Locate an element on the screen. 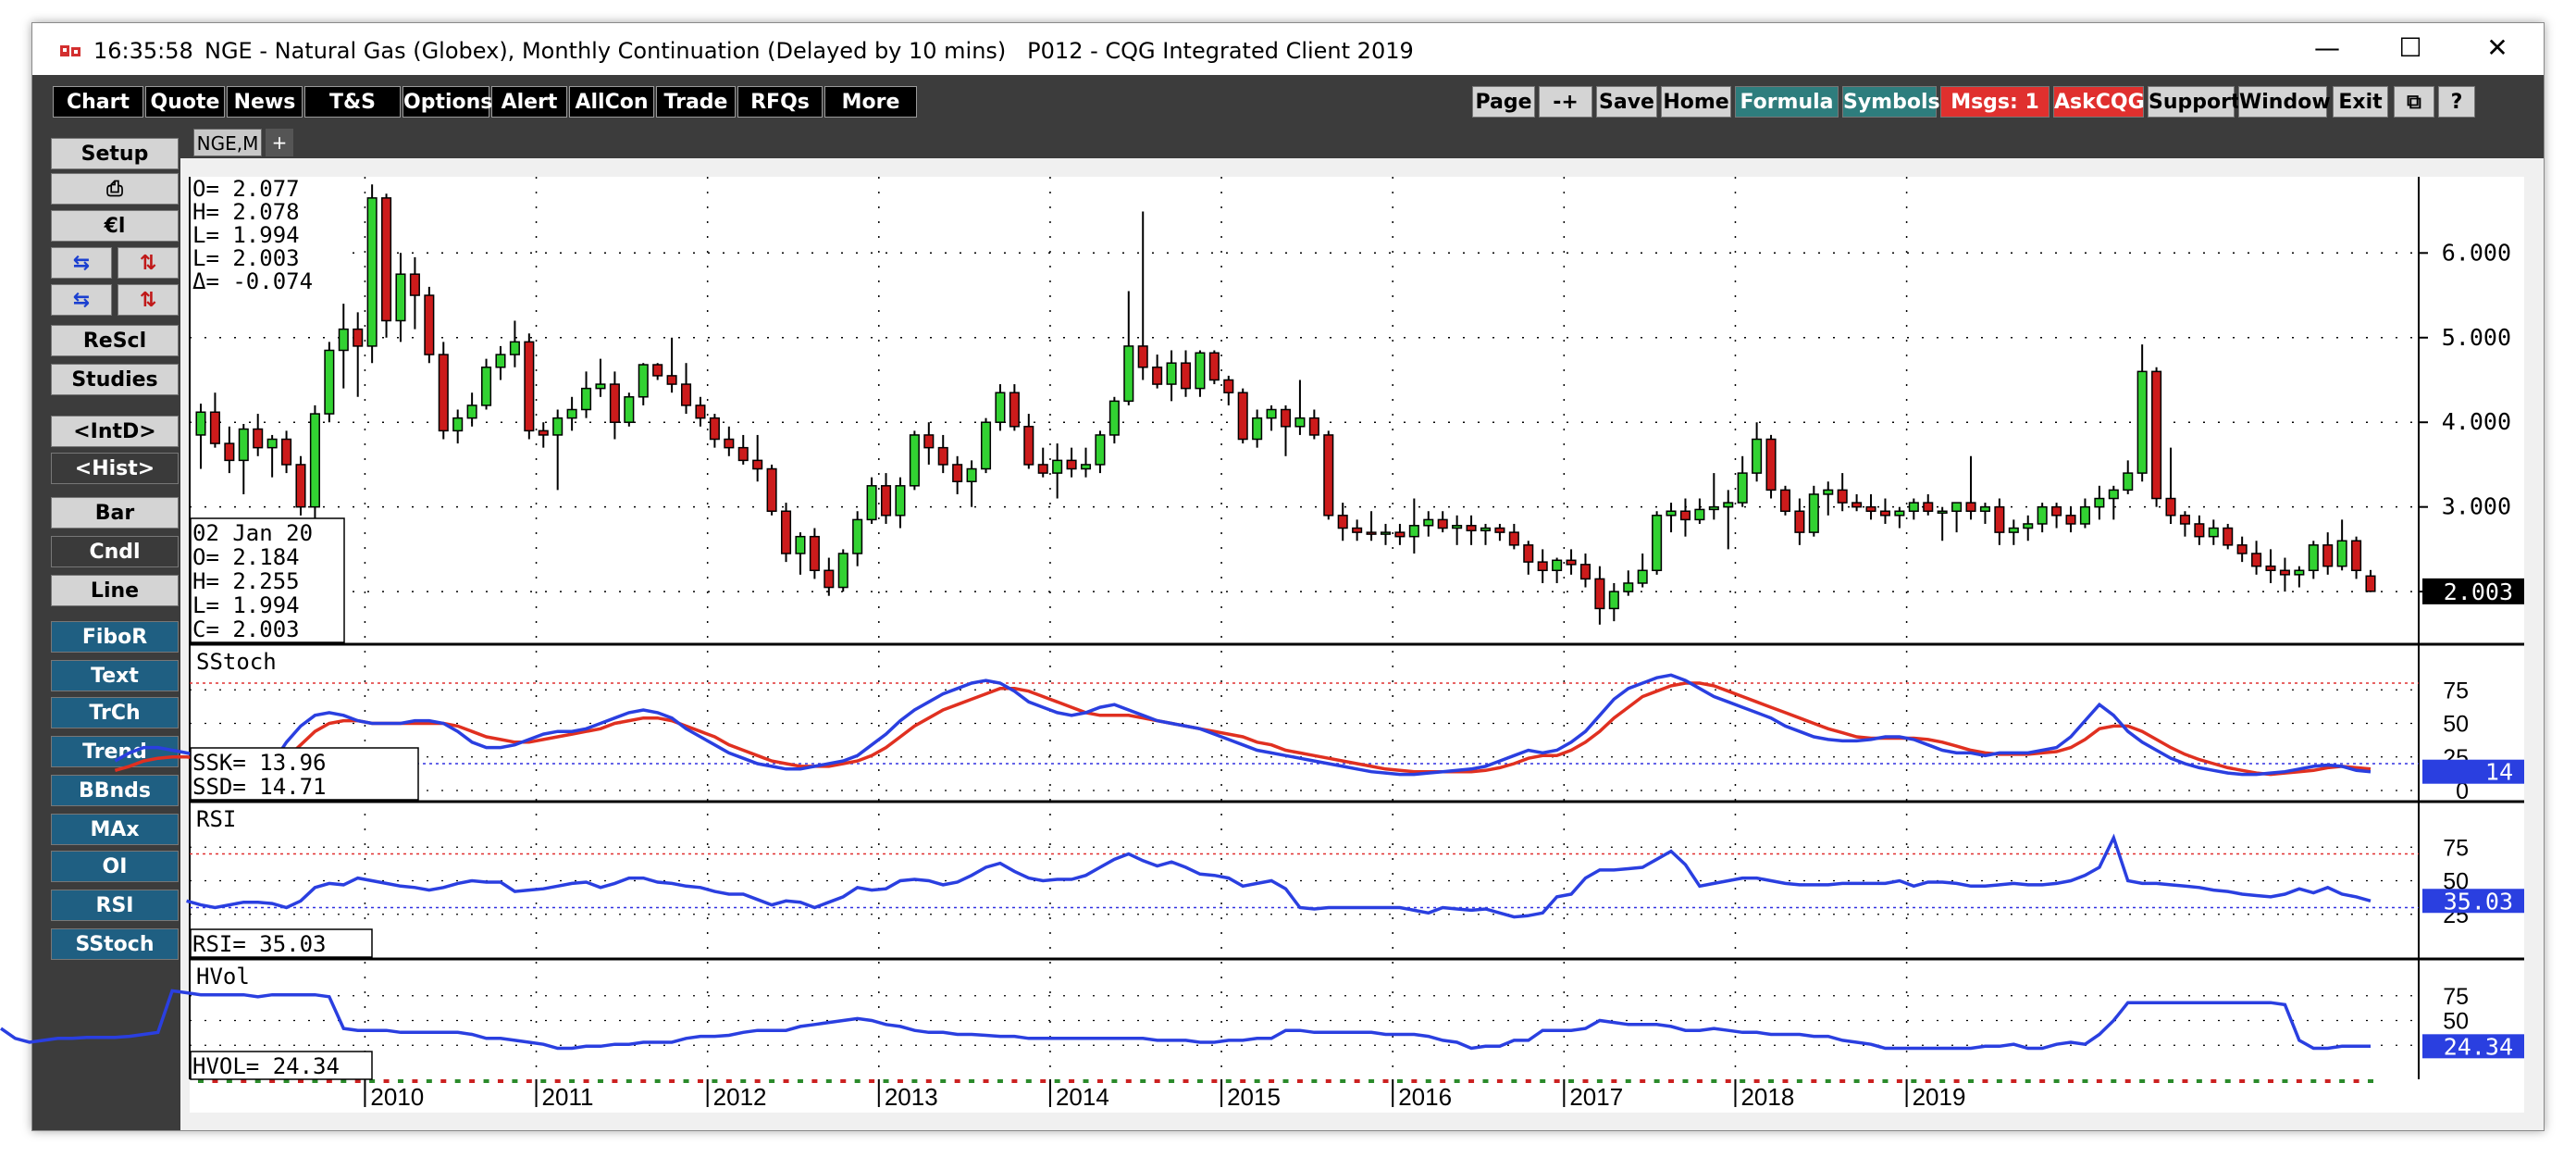  ind3-tick-label-2: 75 is located at coordinates (2456, 997).